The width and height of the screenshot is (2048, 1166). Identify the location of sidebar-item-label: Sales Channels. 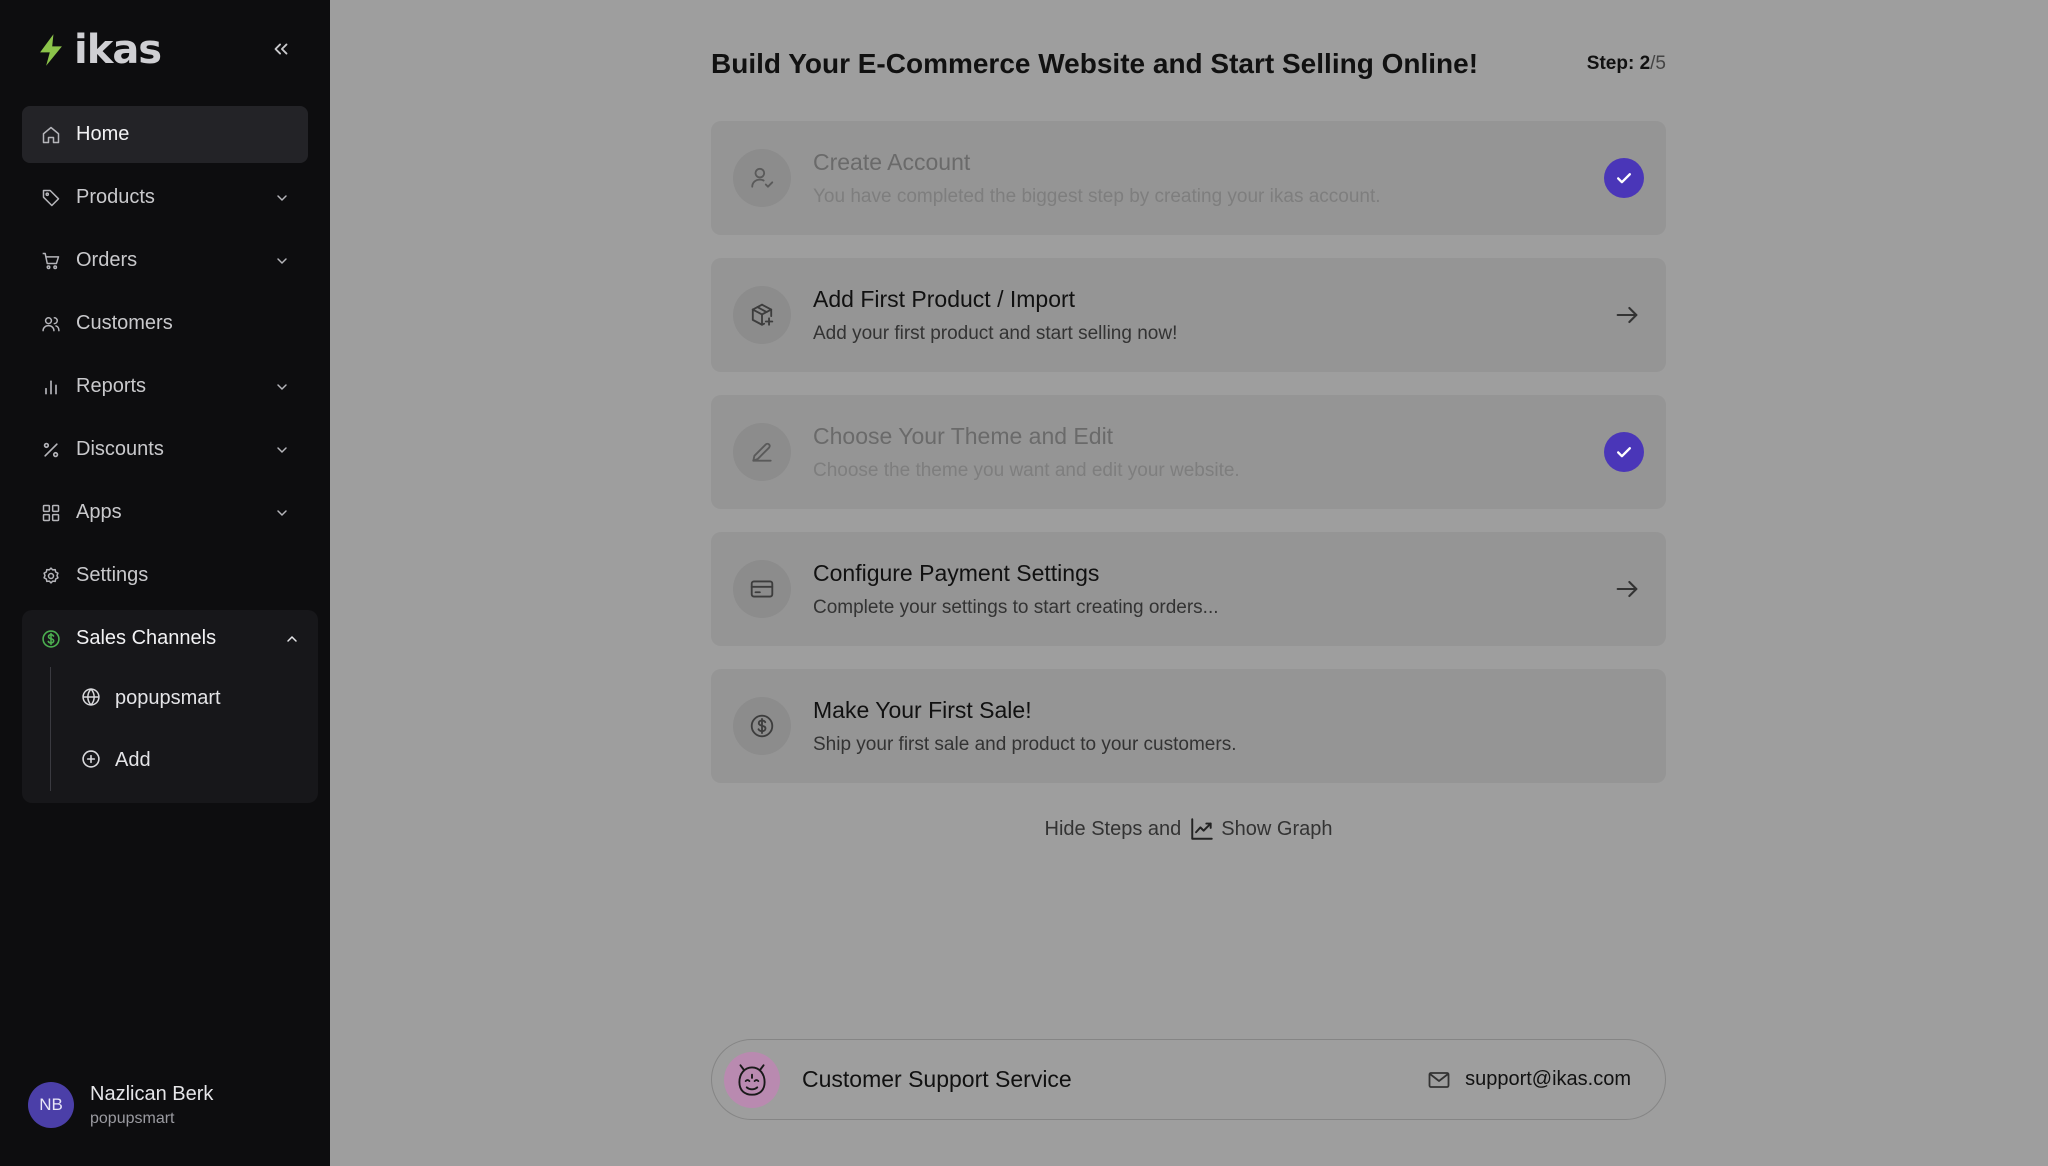
(146, 638).